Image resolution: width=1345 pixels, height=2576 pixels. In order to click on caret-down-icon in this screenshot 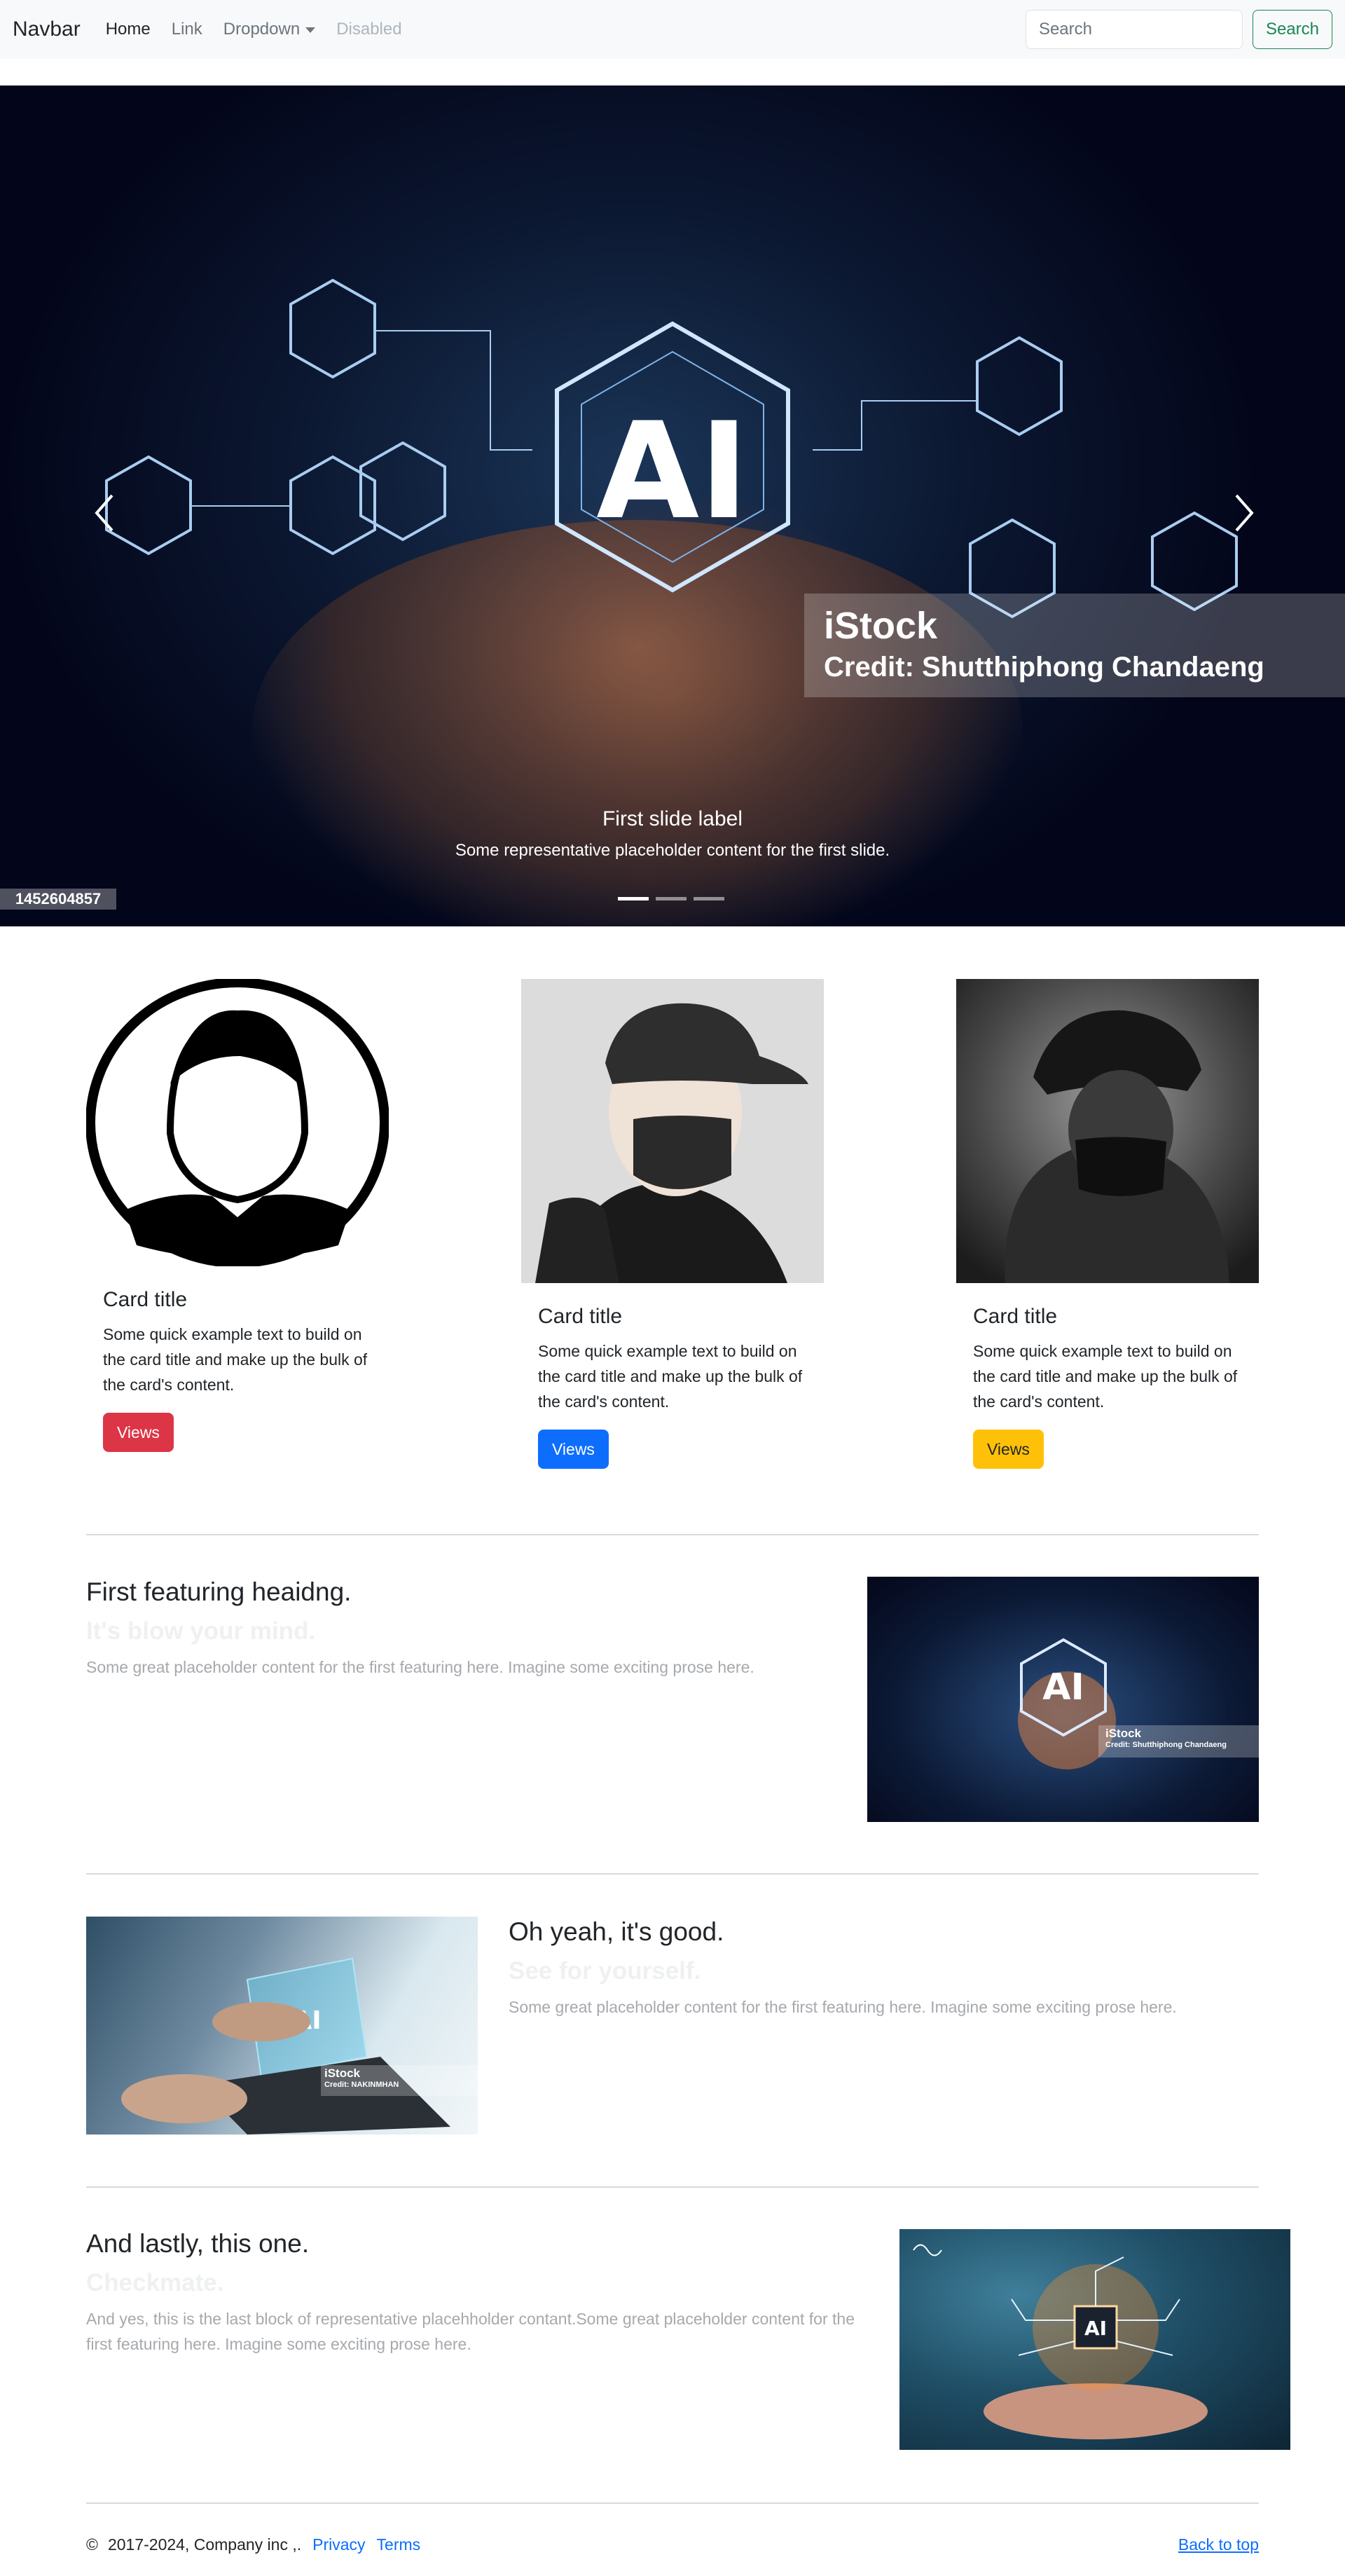, I will do `click(310, 30)`.